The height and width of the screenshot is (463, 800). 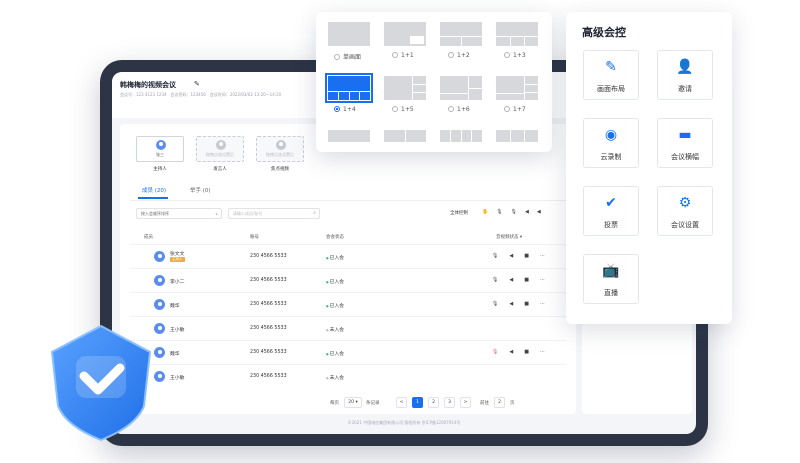 I want to click on member-name: 张文文, so click(x=177, y=254).